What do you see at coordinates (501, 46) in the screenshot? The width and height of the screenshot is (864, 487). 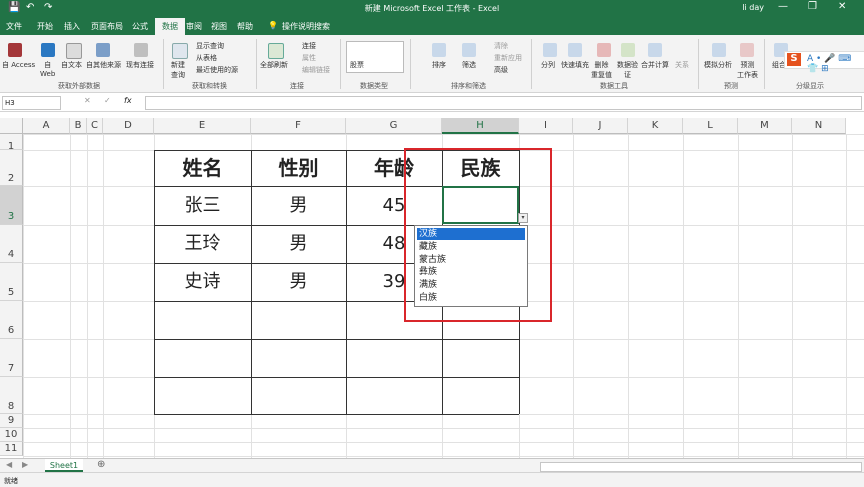 I see `clear-button: 清除` at bounding box center [501, 46].